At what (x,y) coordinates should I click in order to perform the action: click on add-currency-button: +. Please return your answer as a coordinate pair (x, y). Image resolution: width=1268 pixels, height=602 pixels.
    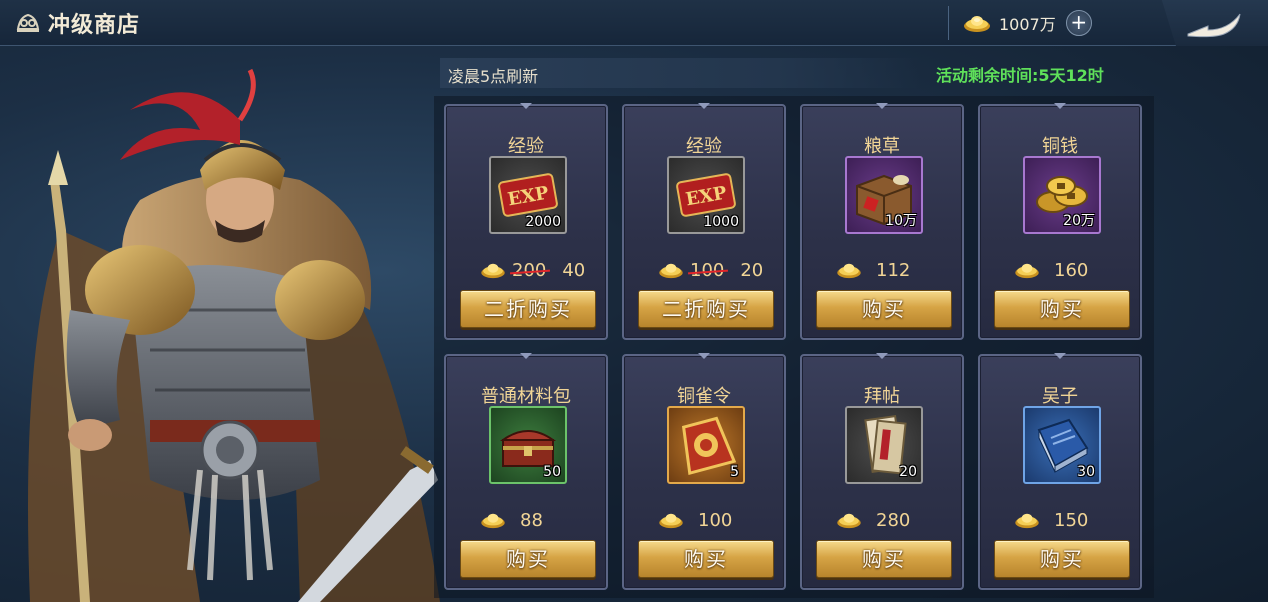
    Looking at the image, I should click on (1078, 23).